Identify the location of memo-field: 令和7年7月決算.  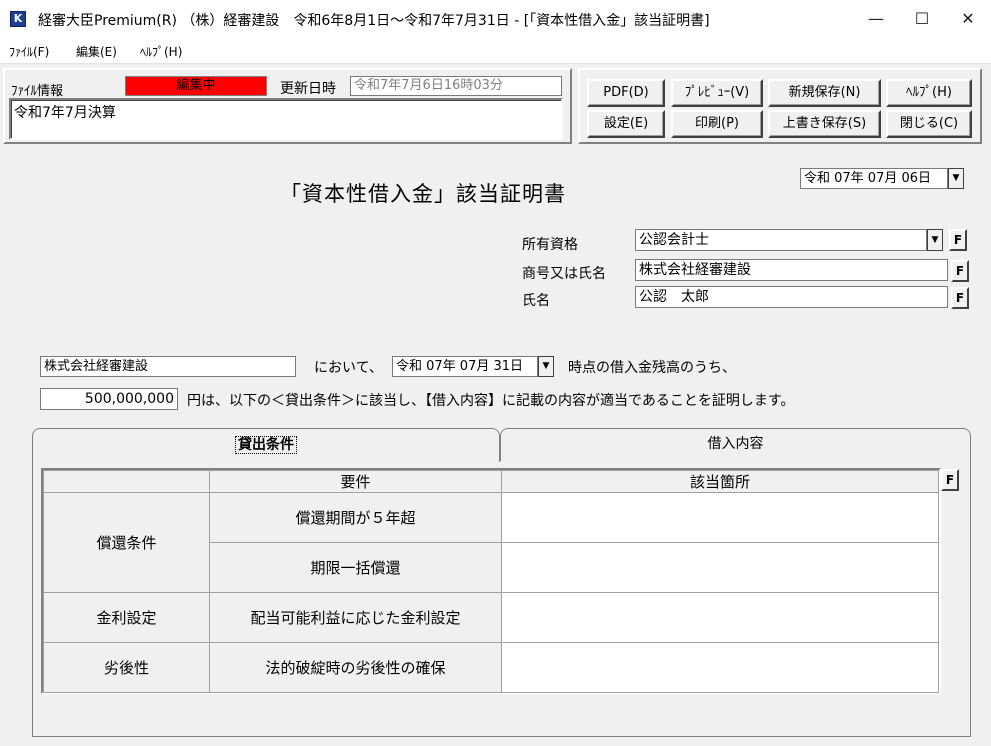
(286, 119).